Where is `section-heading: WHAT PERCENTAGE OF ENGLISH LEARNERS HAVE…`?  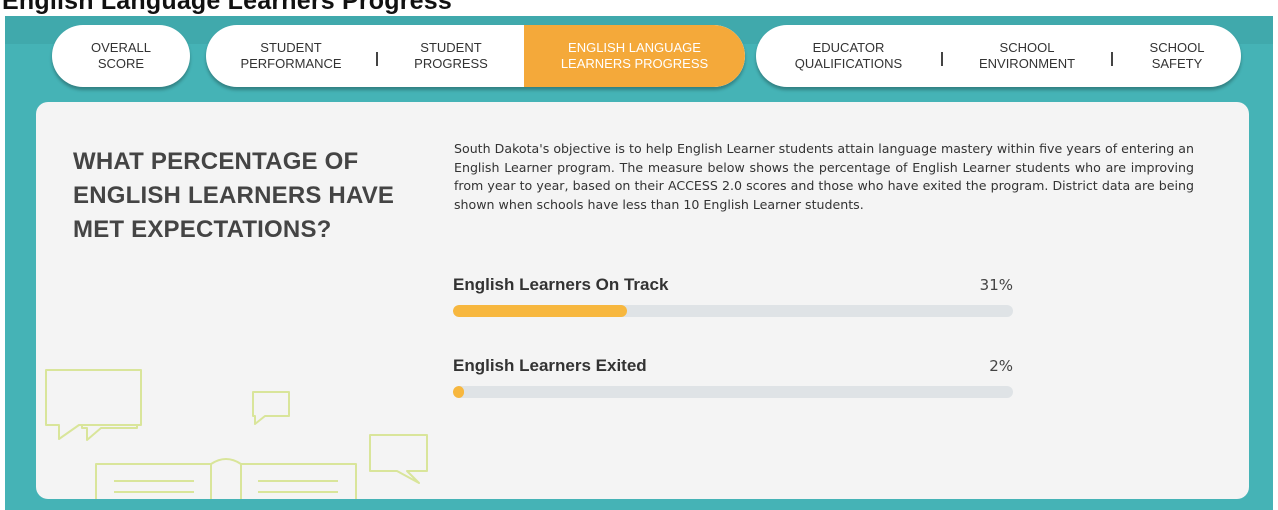 section-heading: WHAT PERCENTAGE OF ENGLISH LEARNERS HAVE… is located at coordinates (234, 195).